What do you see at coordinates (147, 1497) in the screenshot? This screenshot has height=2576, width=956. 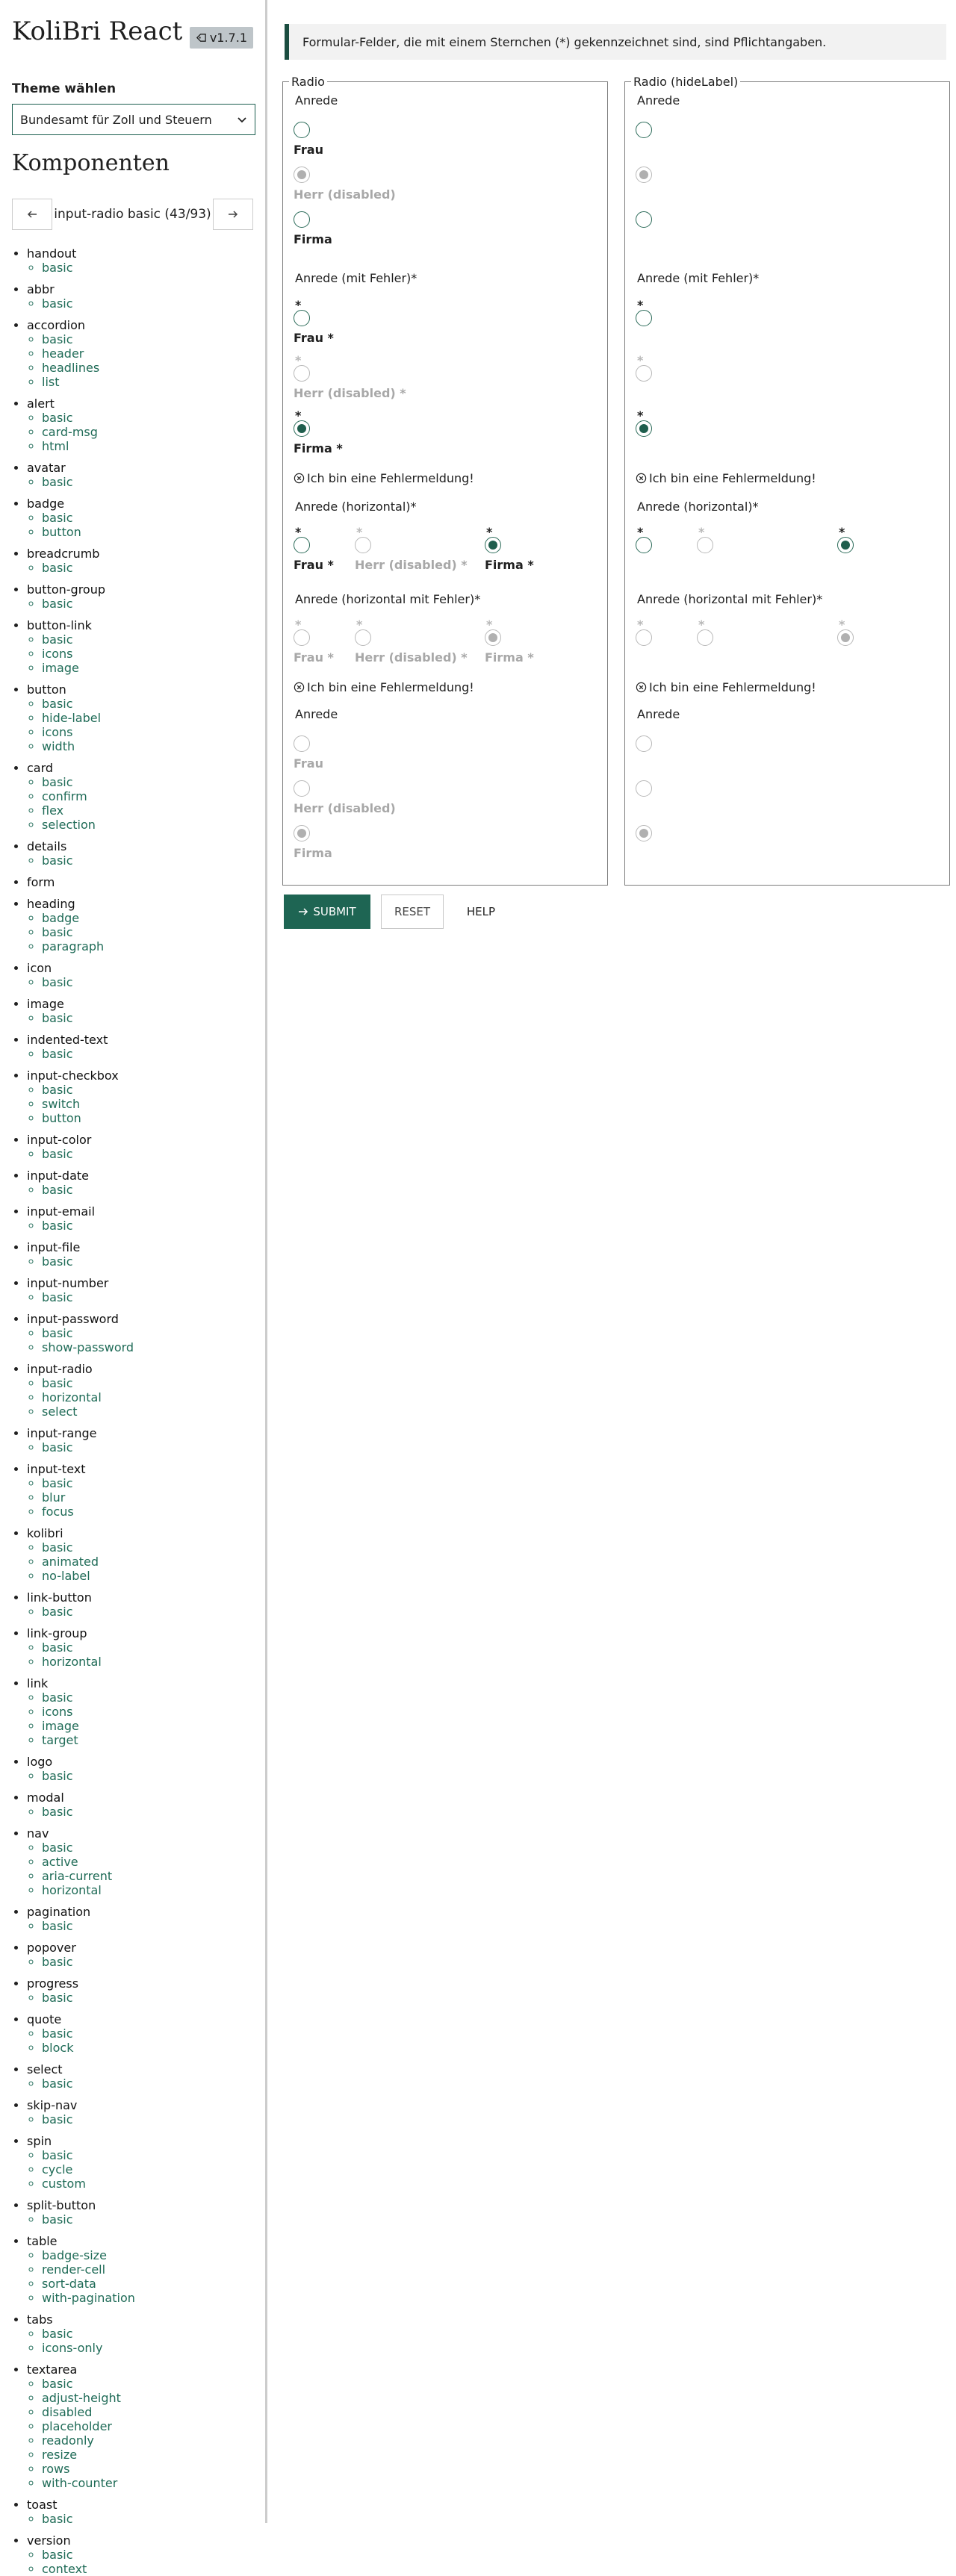 I see `nav-link-input-text-blur: blur` at bounding box center [147, 1497].